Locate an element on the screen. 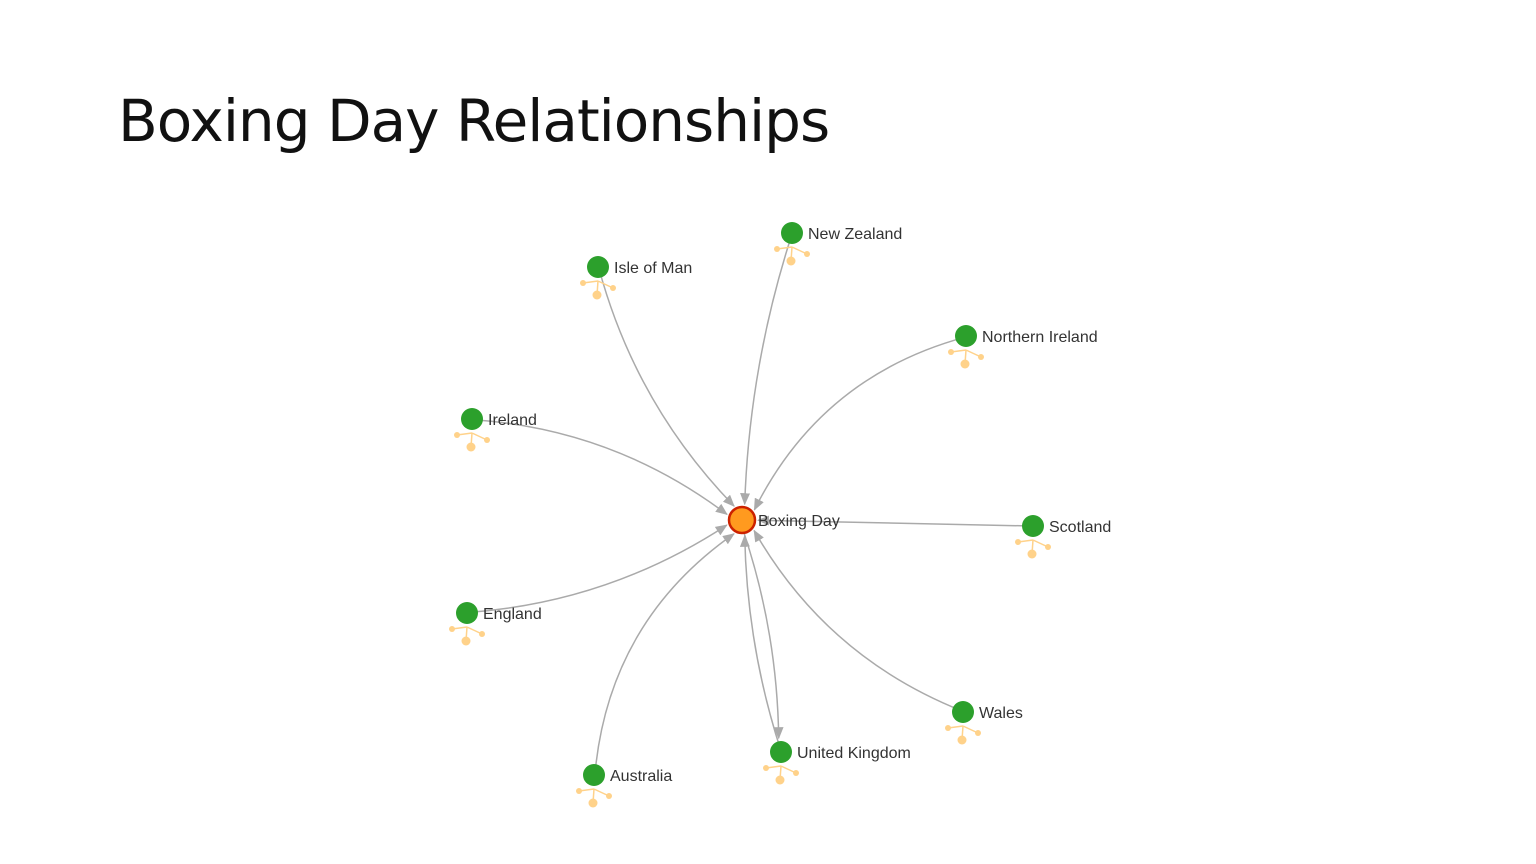 Image resolution: width=1536 pixels, height=864 pixels. central-node-circle is located at coordinates (742, 520).